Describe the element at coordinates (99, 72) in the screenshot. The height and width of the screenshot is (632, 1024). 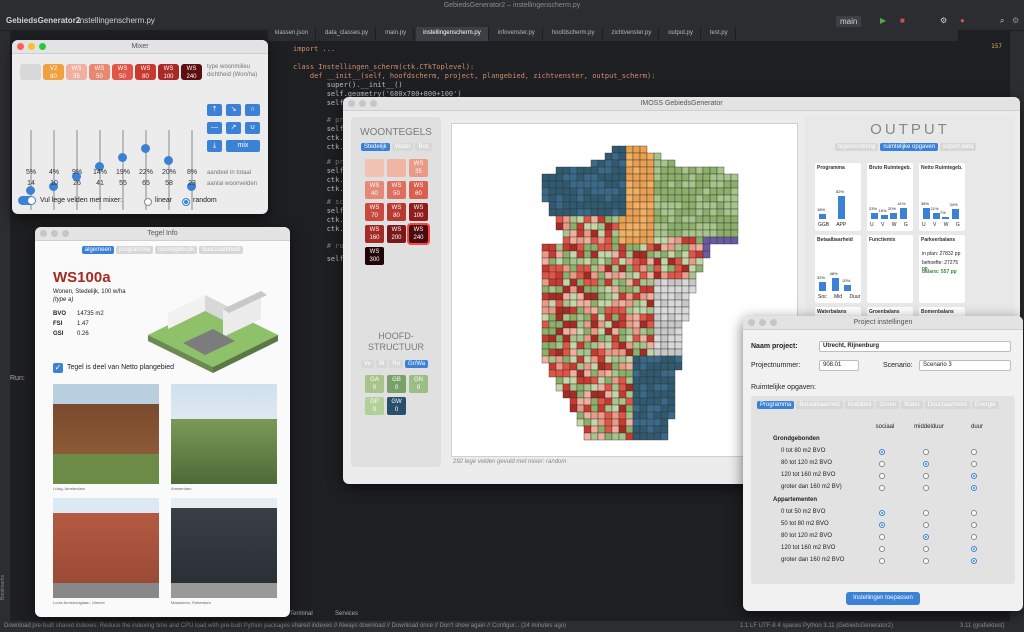
I see `mixer-chip: WS 50` at that location.